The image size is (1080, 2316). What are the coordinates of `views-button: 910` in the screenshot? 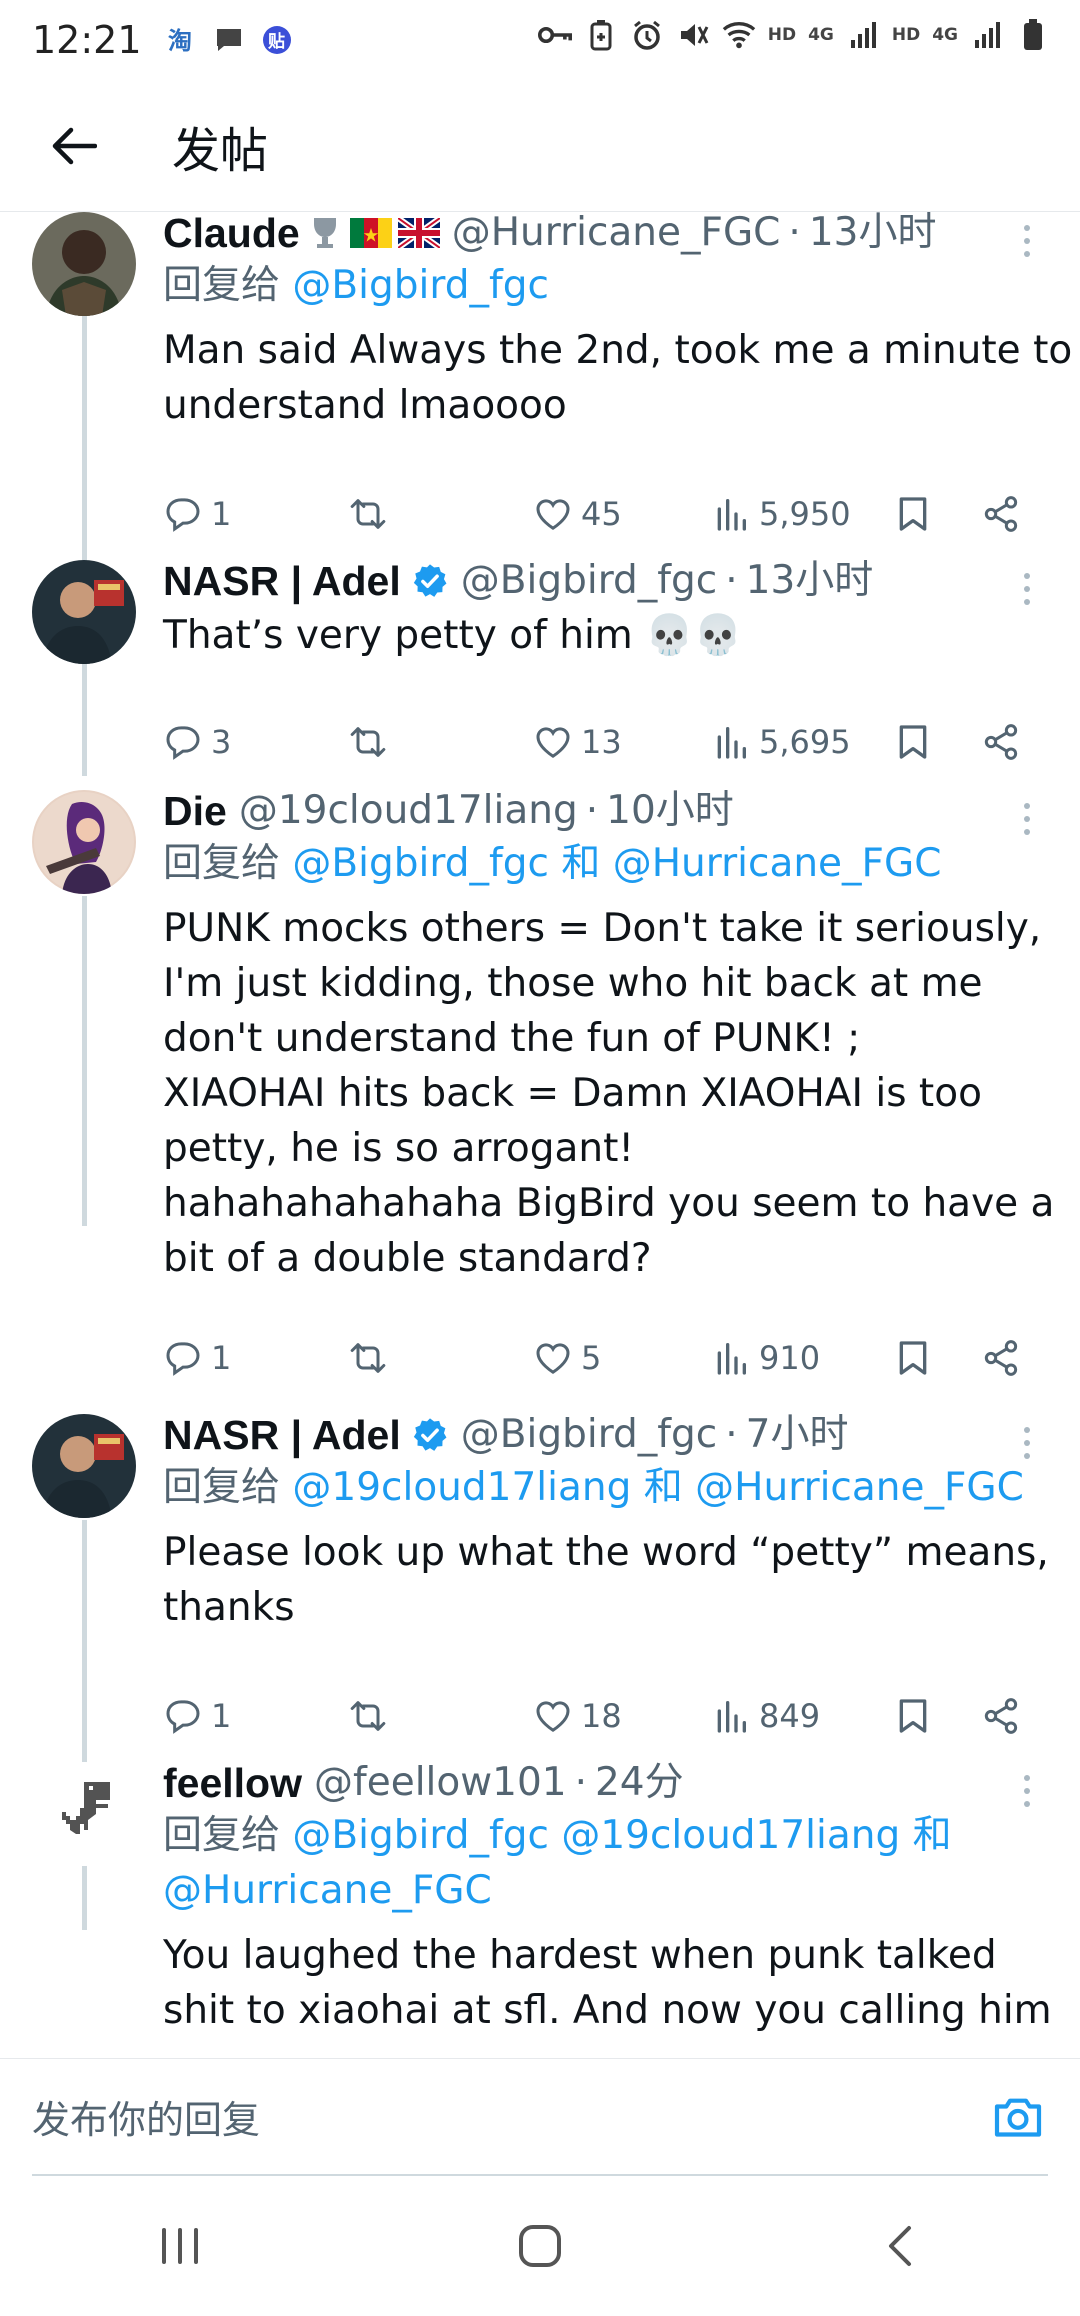 It's located at (765, 1358).